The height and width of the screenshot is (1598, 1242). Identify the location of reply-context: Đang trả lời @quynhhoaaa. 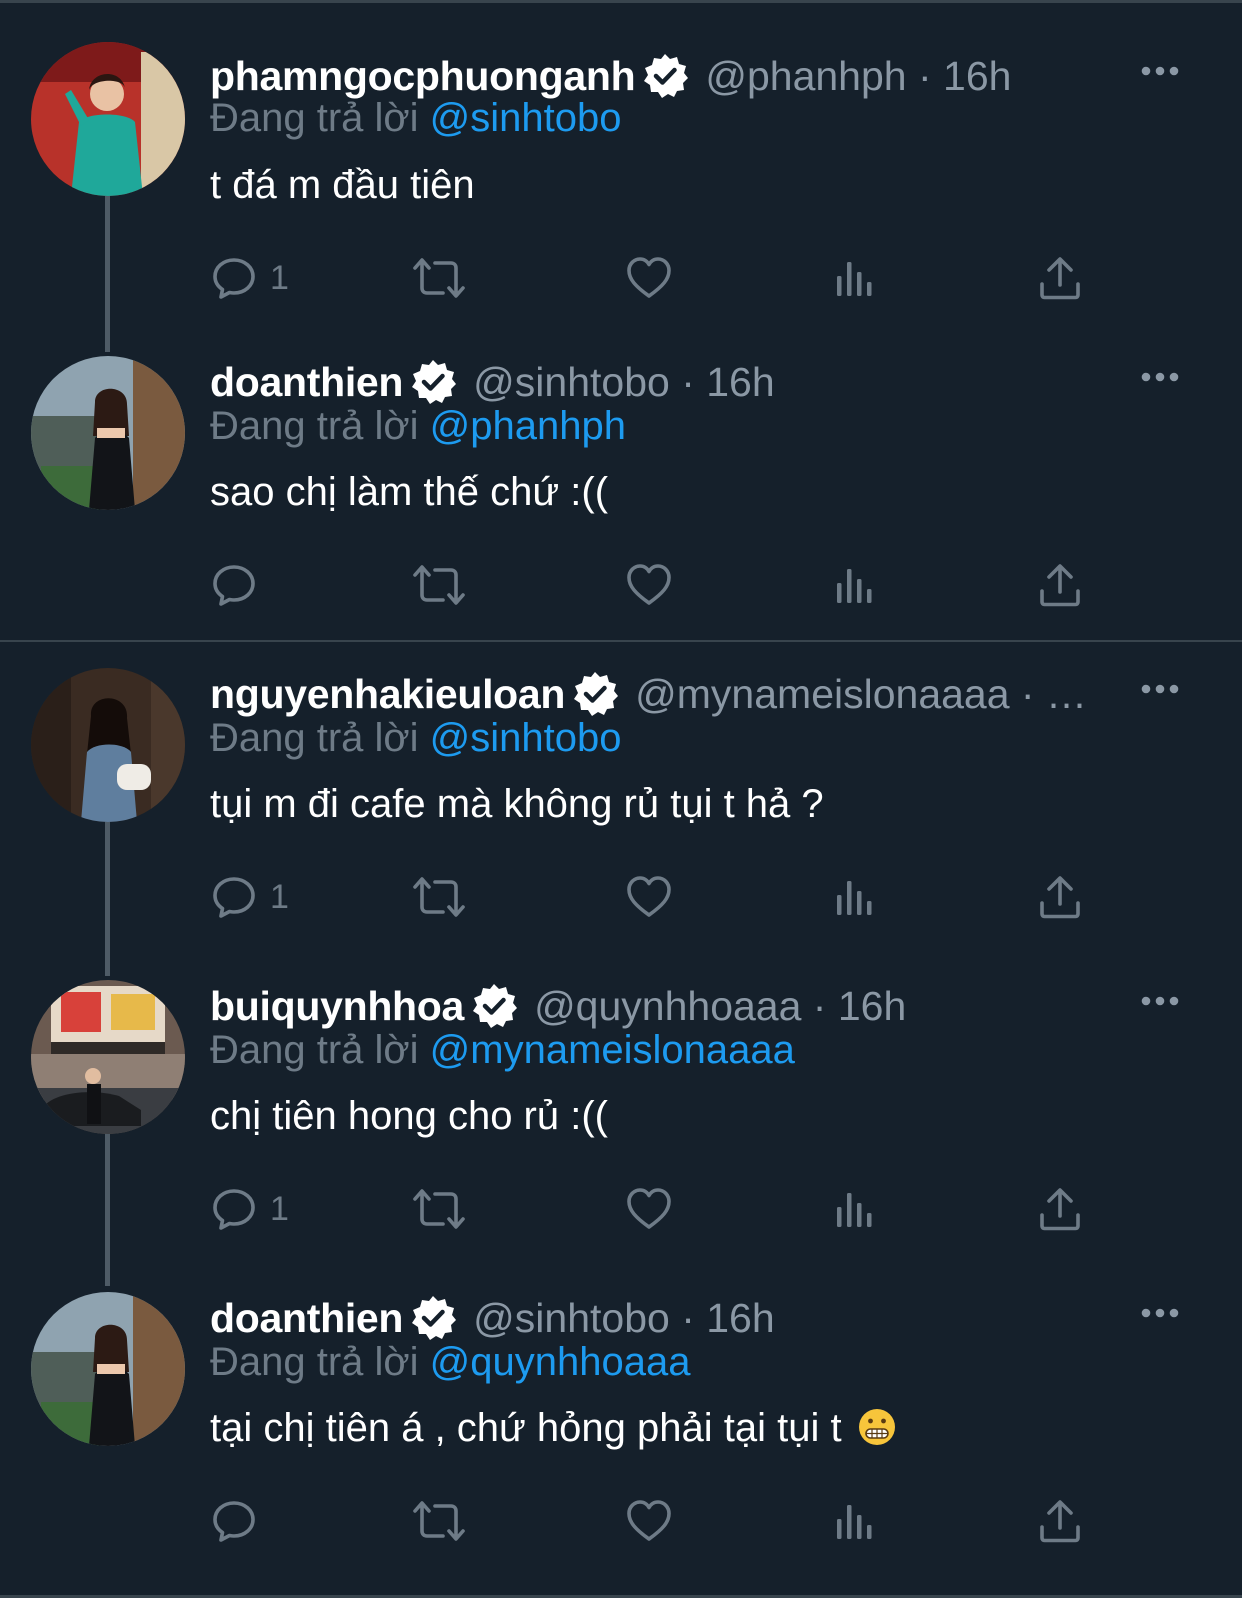
(450, 1362).